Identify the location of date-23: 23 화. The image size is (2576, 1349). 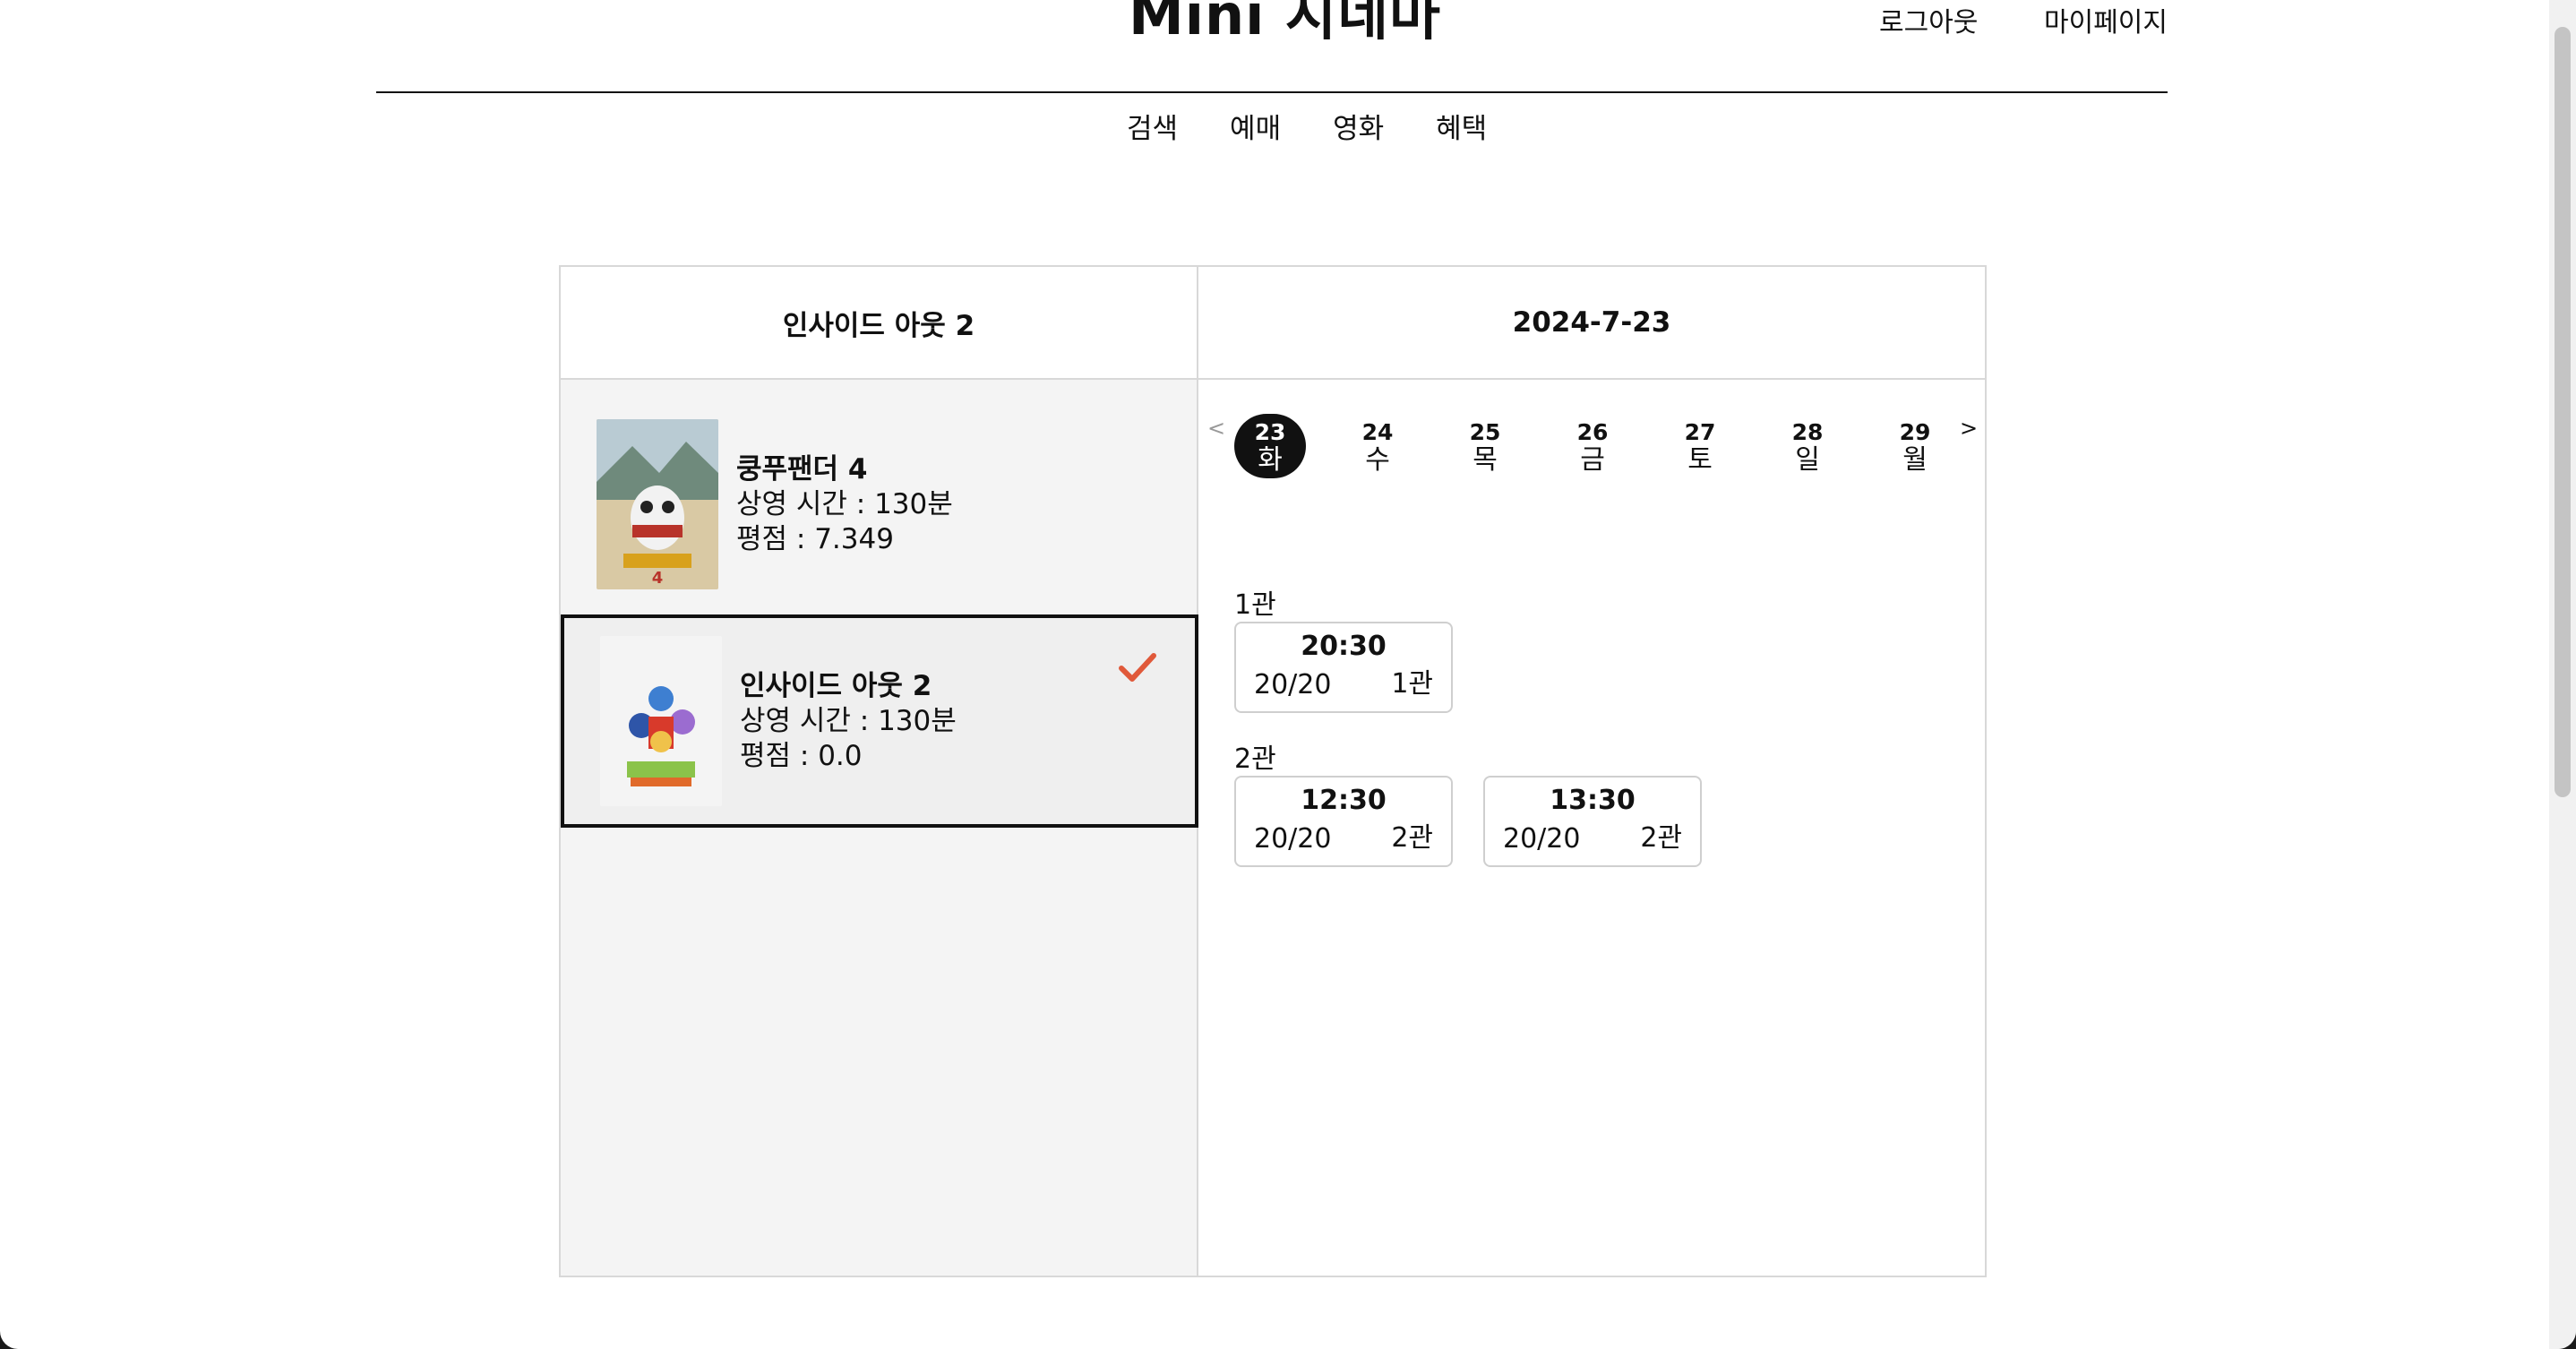
(1270, 446).